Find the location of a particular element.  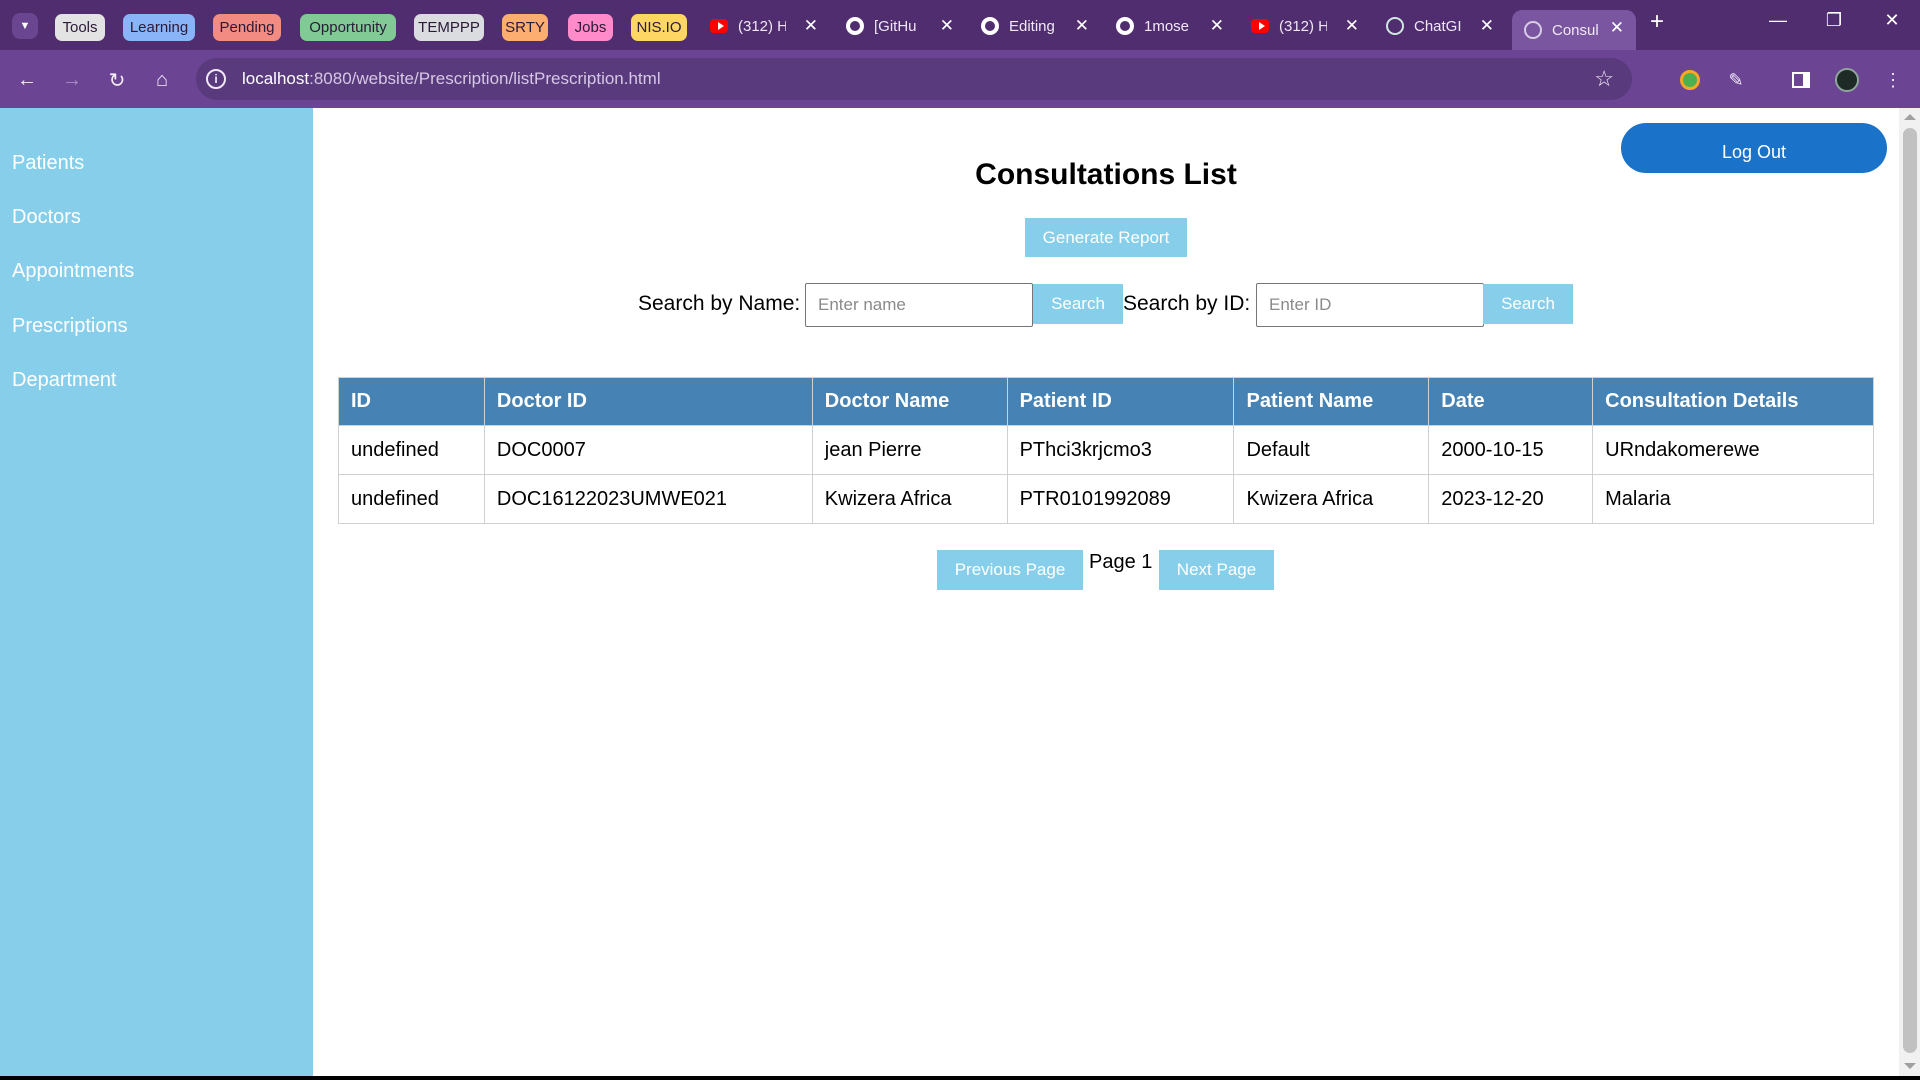

back-arrow-icon: ← is located at coordinates (27, 80).